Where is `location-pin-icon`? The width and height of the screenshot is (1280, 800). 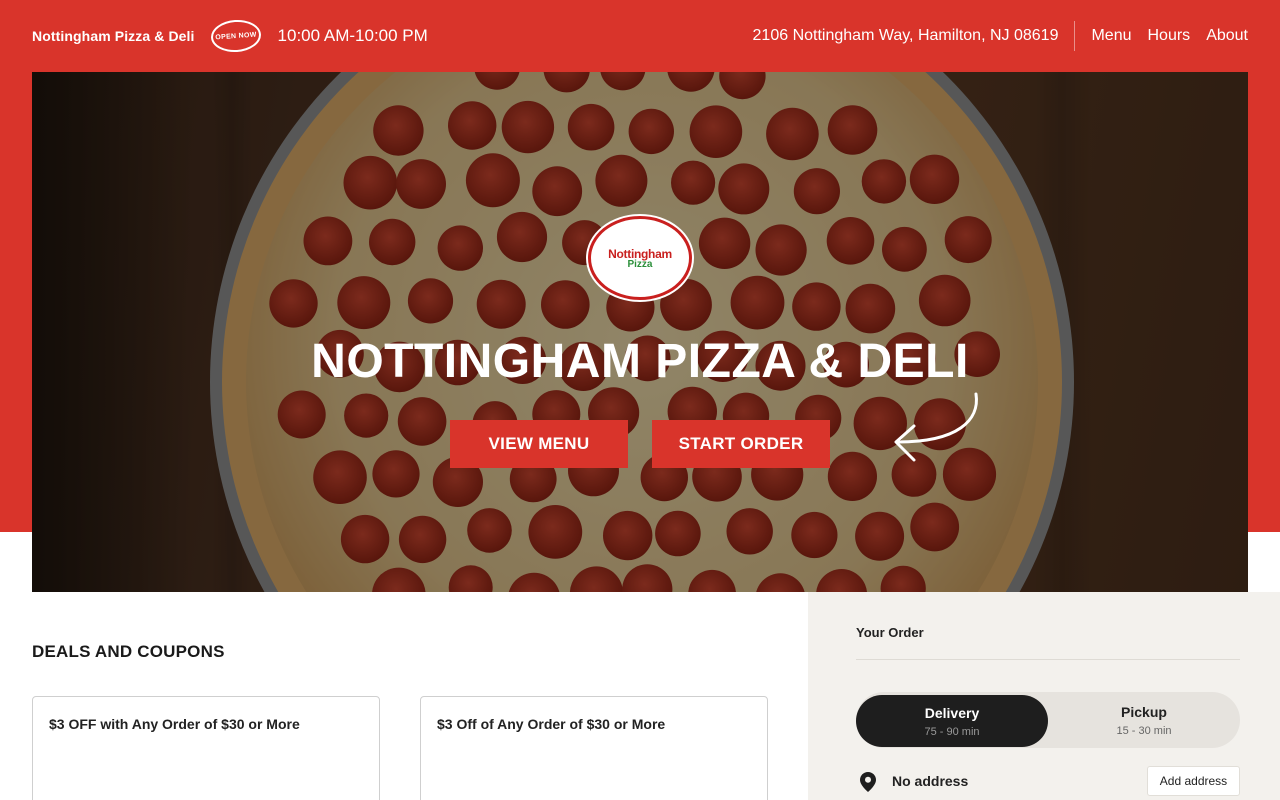
location-pin-icon is located at coordinates (868, 782).